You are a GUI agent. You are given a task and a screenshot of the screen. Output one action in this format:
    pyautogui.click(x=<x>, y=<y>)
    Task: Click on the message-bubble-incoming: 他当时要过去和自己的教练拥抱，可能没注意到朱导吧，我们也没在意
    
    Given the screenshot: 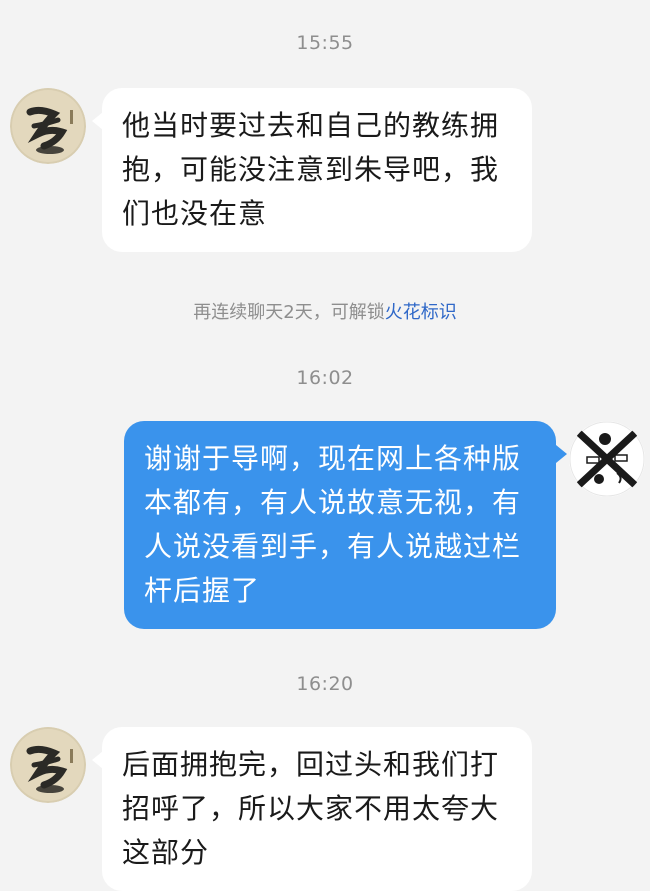 What is the action you would take?
    pyautogui.click(x=317, y=170)
    